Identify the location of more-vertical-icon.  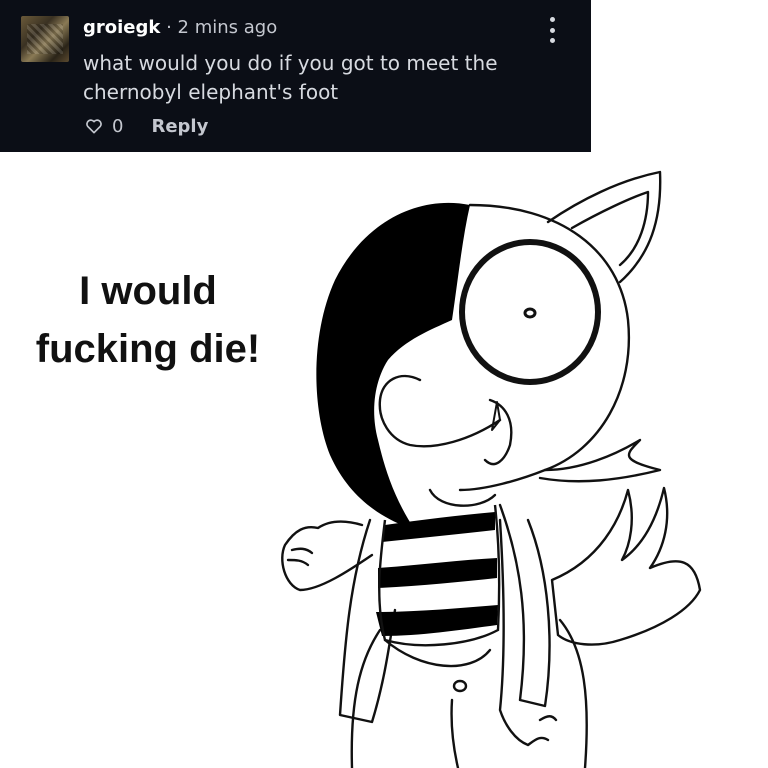
(552, 30).